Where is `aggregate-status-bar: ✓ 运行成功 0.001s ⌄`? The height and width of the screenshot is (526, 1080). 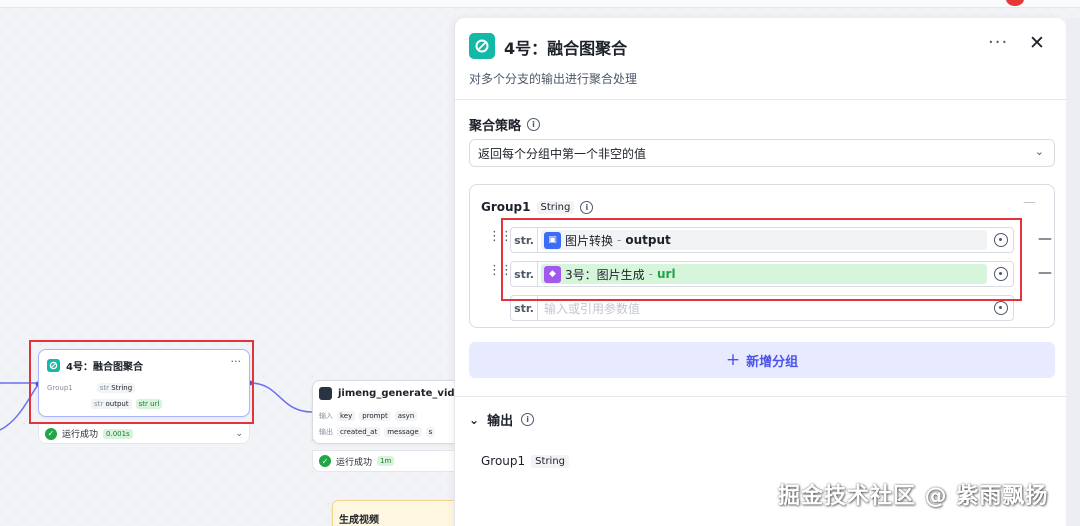
aggregate-status-bar: ✓ 运行成功 0.001s ⌄ is located at coordinates (144, 433).